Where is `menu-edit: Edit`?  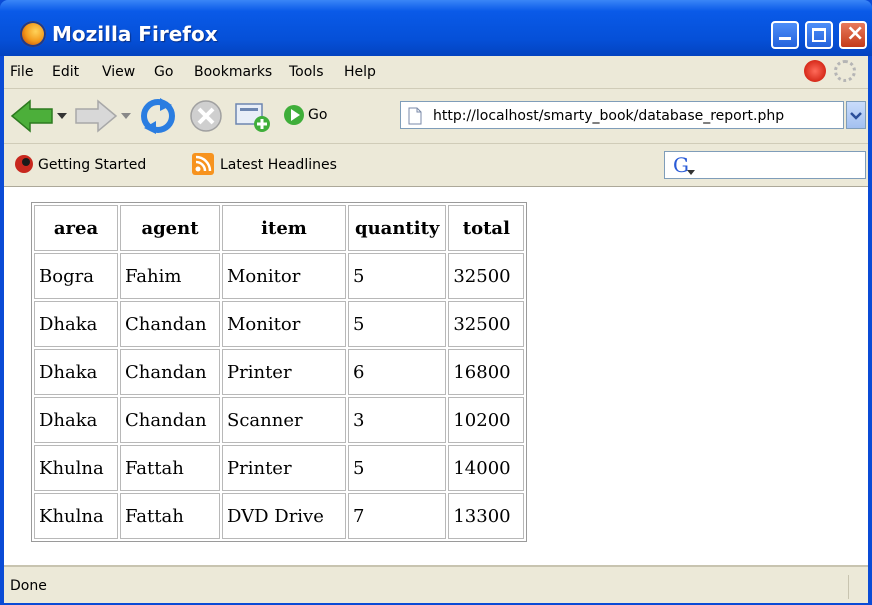 menu-edit: Edit is located at coordinates (65, 72).